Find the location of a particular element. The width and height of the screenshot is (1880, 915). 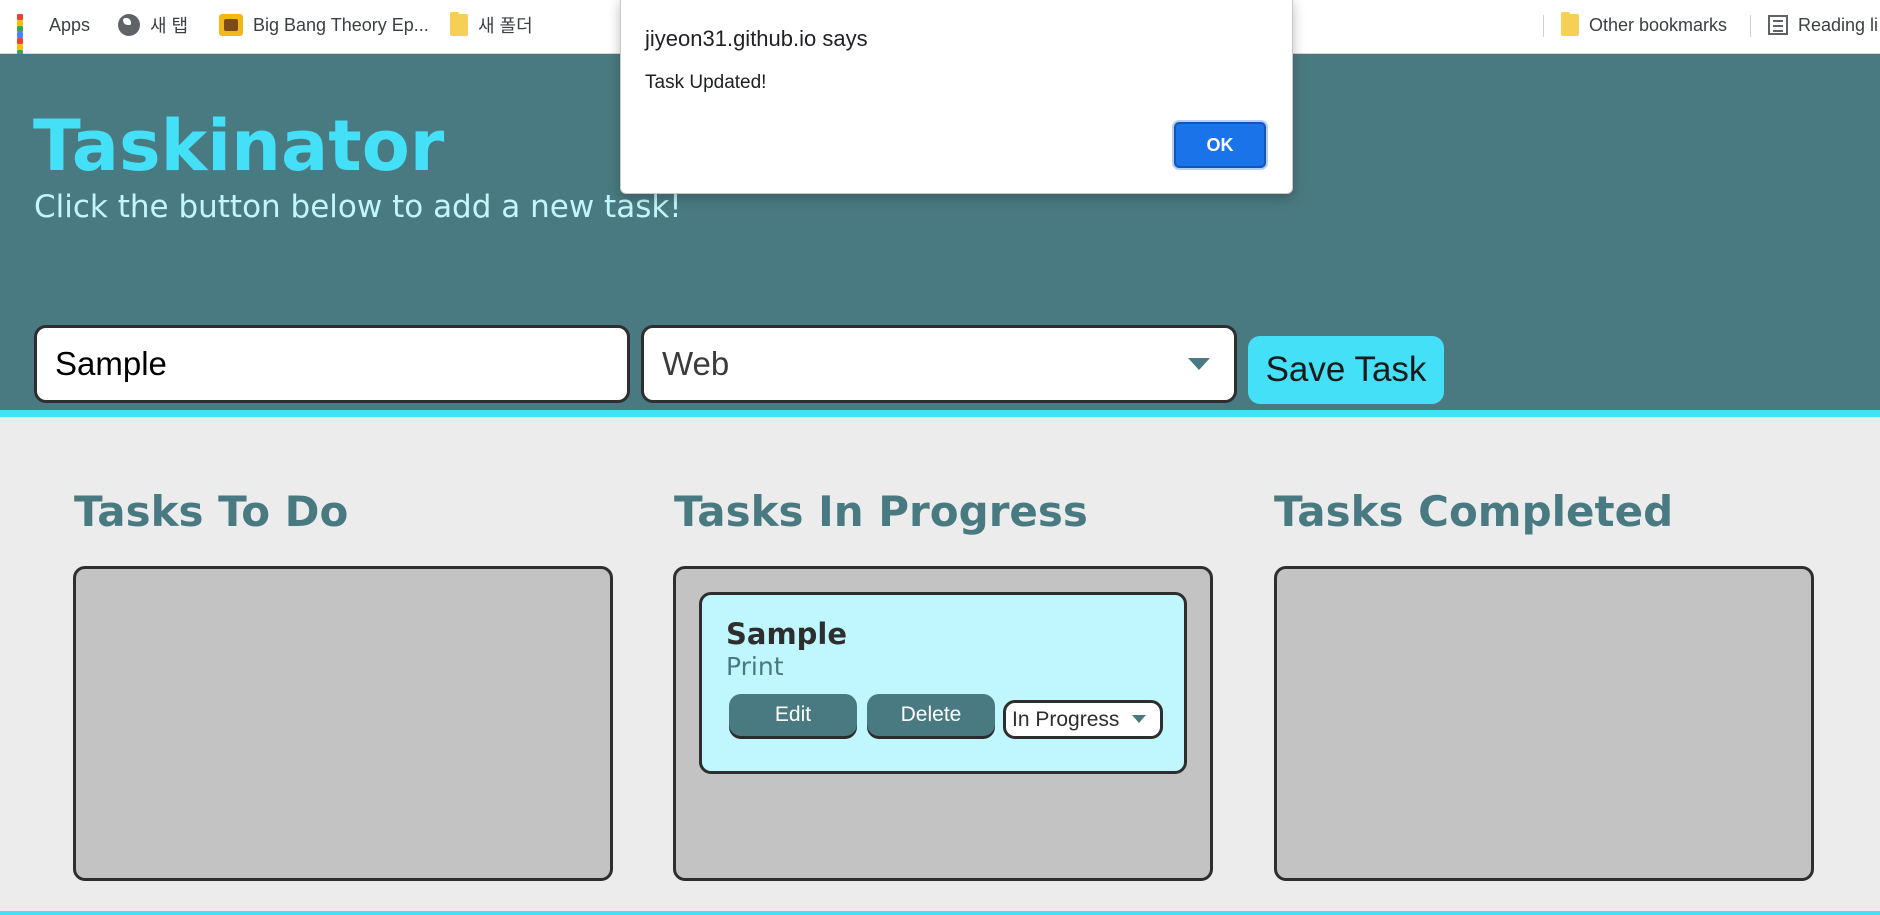

bookmark-new-folder: 새 폴더 is located at coordinates (491, 25).